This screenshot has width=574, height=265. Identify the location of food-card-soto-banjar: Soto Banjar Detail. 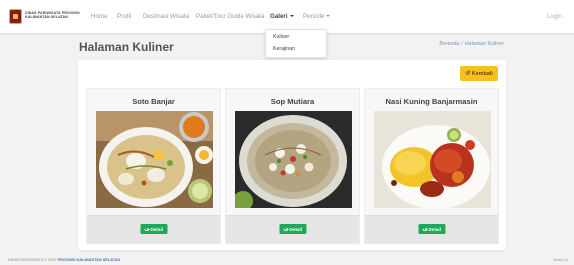
(153, 166).